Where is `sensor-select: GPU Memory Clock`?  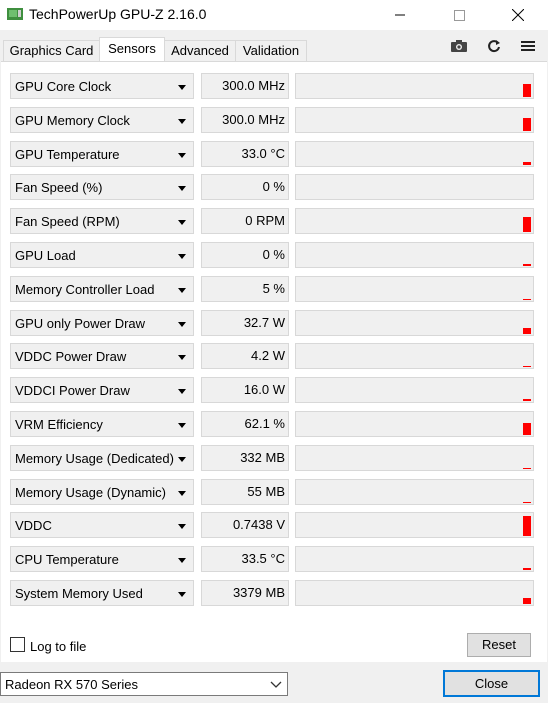
sensor-select: GPU Memory Clock is located at coordinates (102, 119).